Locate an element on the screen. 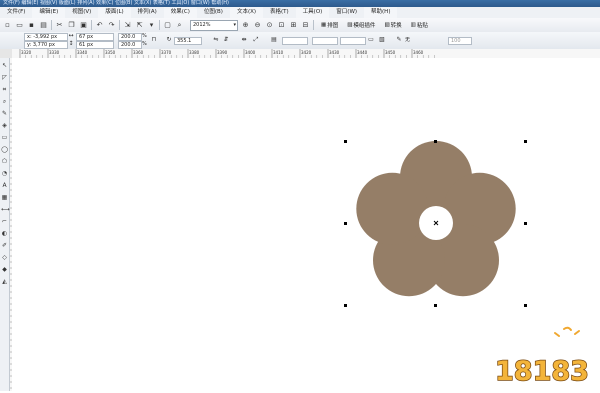 This screenshot has width=600, height=393. menu-tools: 工具(O) is located at coordinates (312, 12).